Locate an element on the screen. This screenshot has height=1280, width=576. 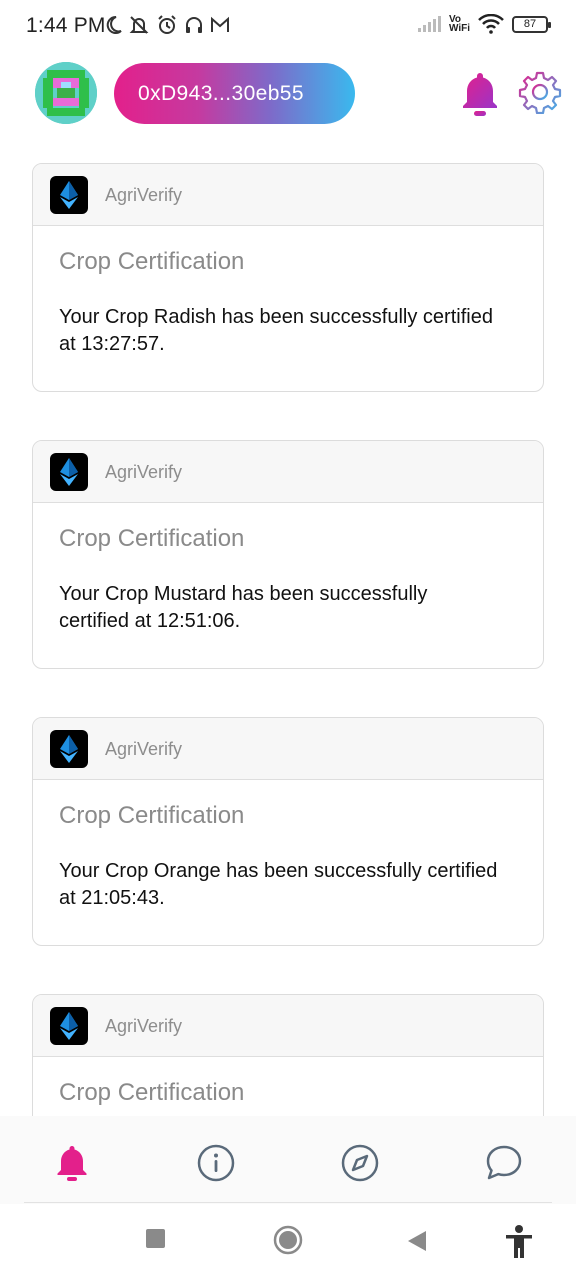
alarm-icon is located at coordinates (167, 24).